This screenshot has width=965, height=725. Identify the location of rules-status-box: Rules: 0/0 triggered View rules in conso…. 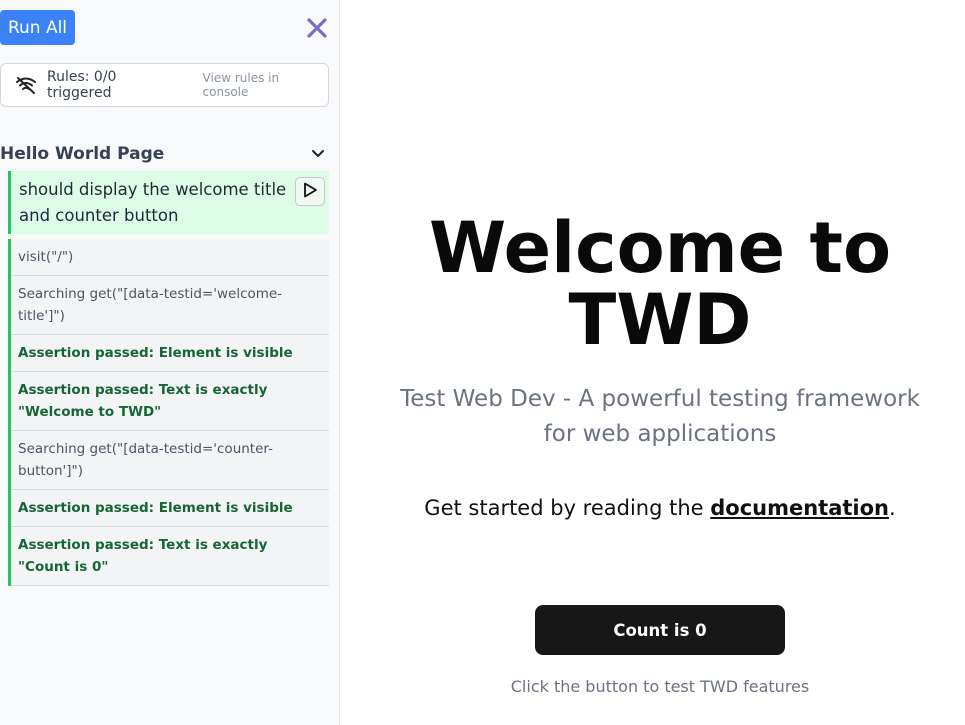
(164, 85).